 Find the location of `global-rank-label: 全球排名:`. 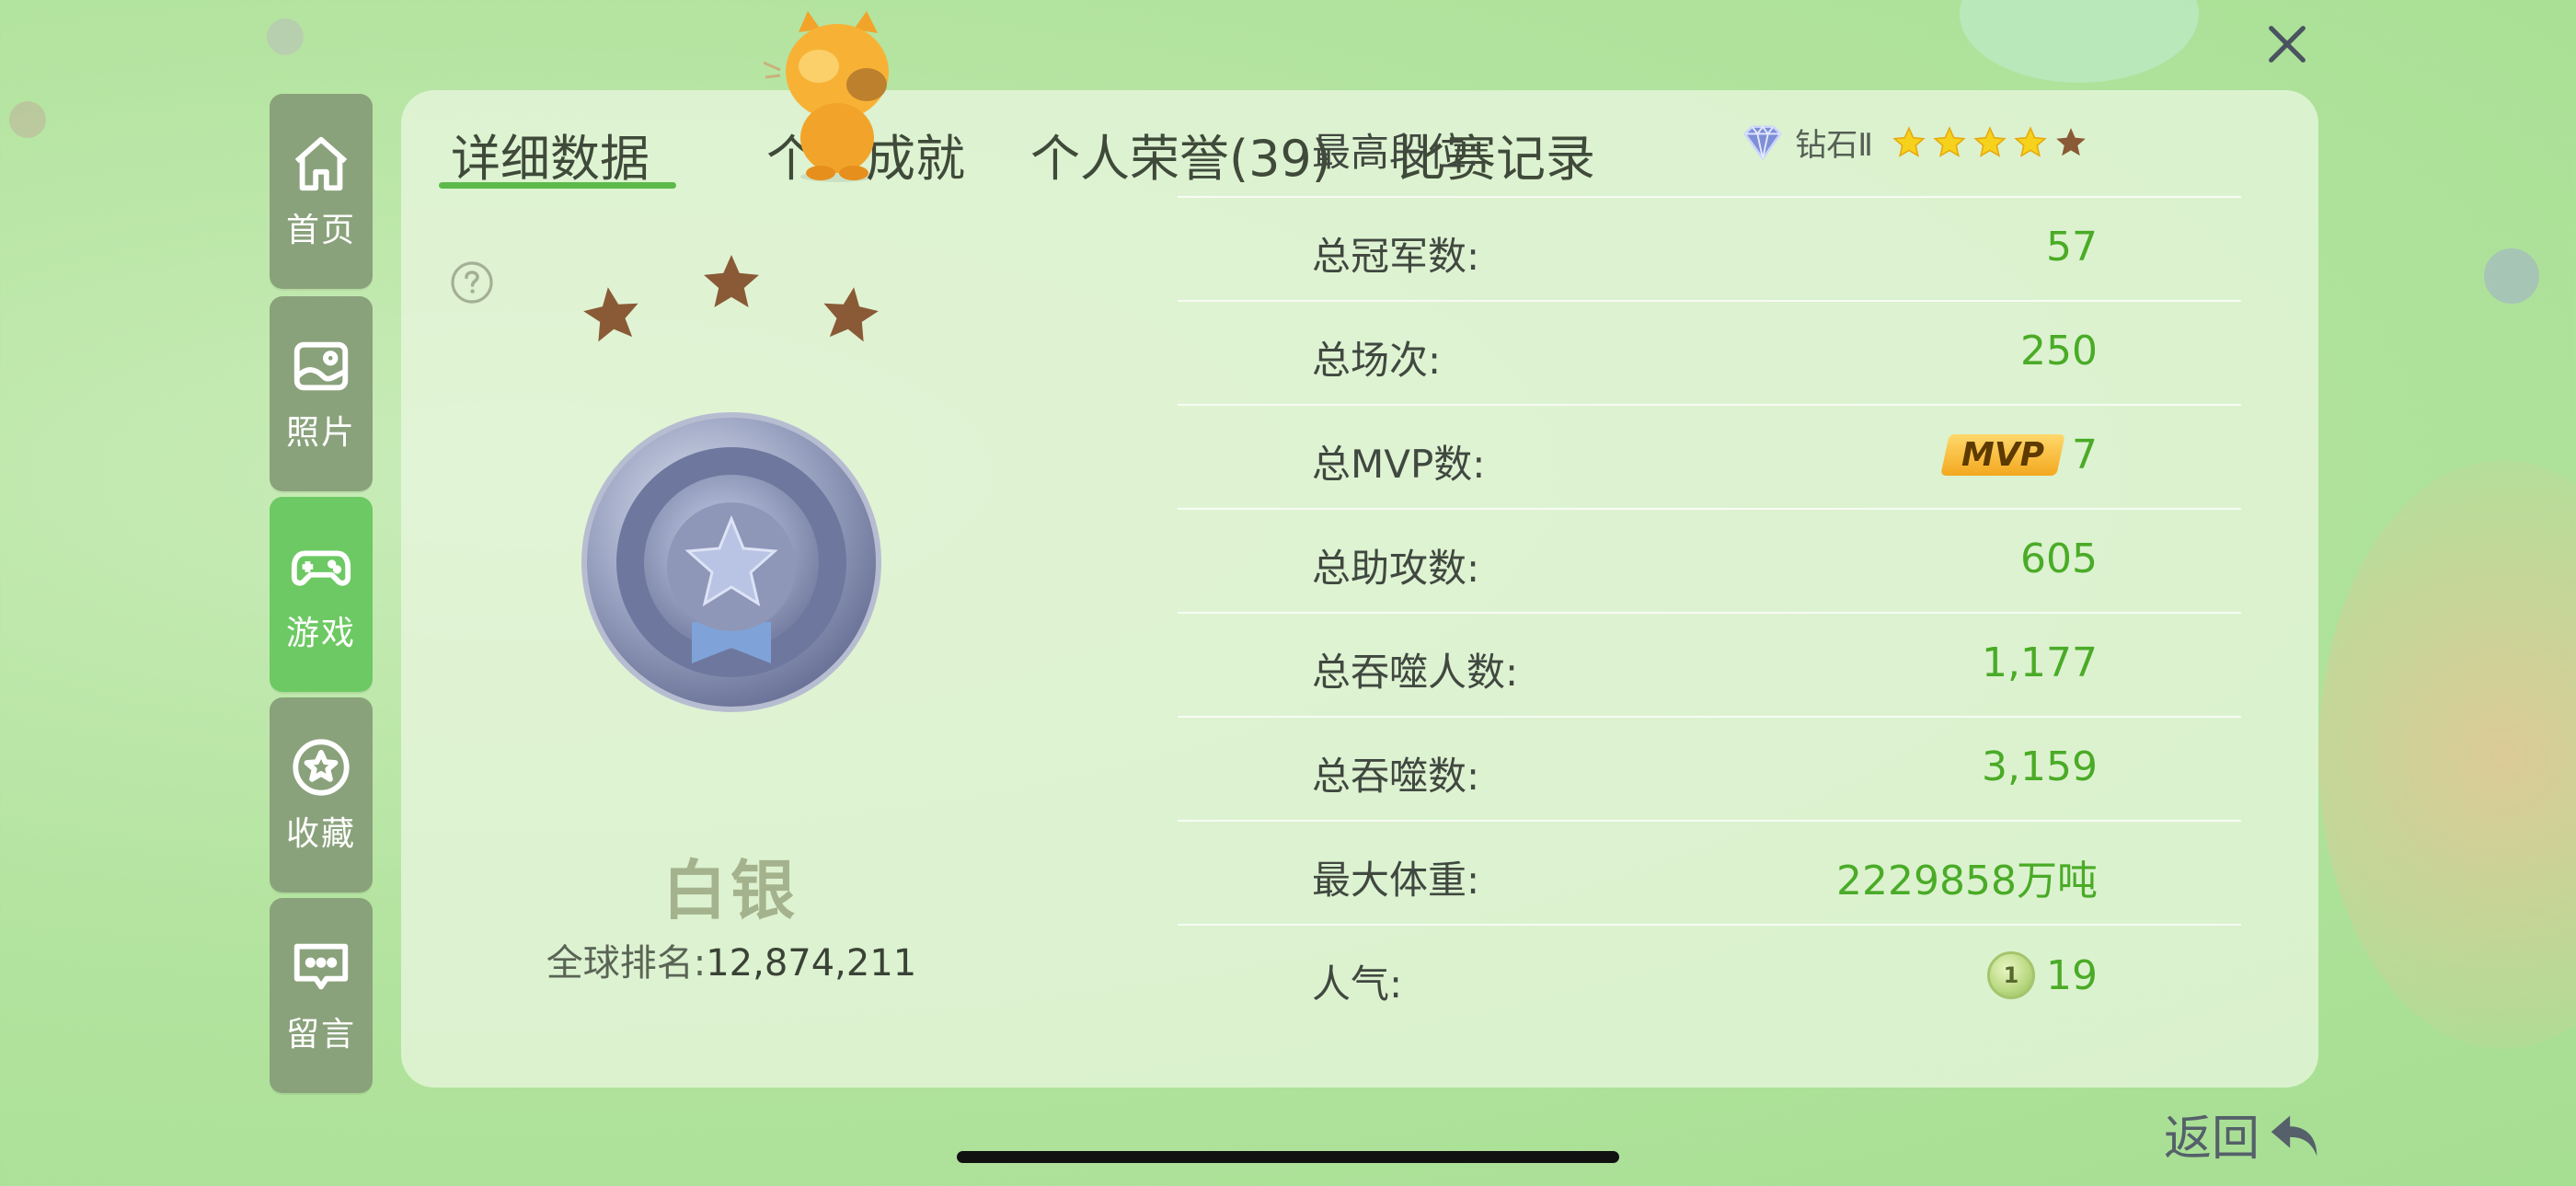

global-rank-label: 全球排名: is located at coordinates (626, 963).